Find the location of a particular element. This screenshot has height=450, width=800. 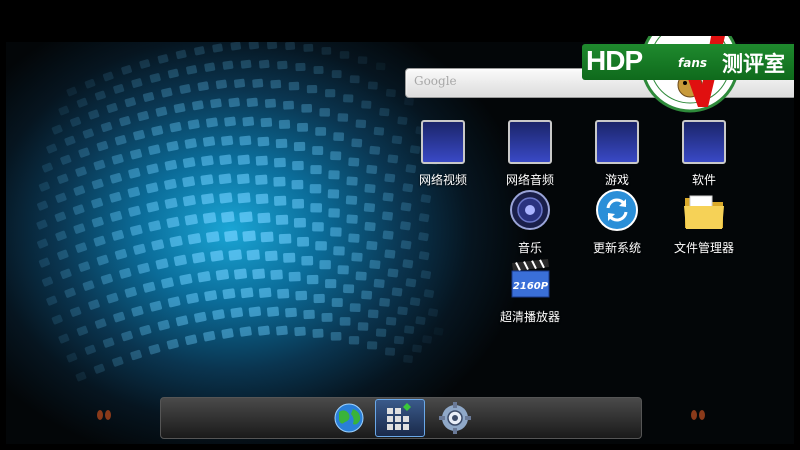

app-label: 软件 is located at coordinates (703, 180).